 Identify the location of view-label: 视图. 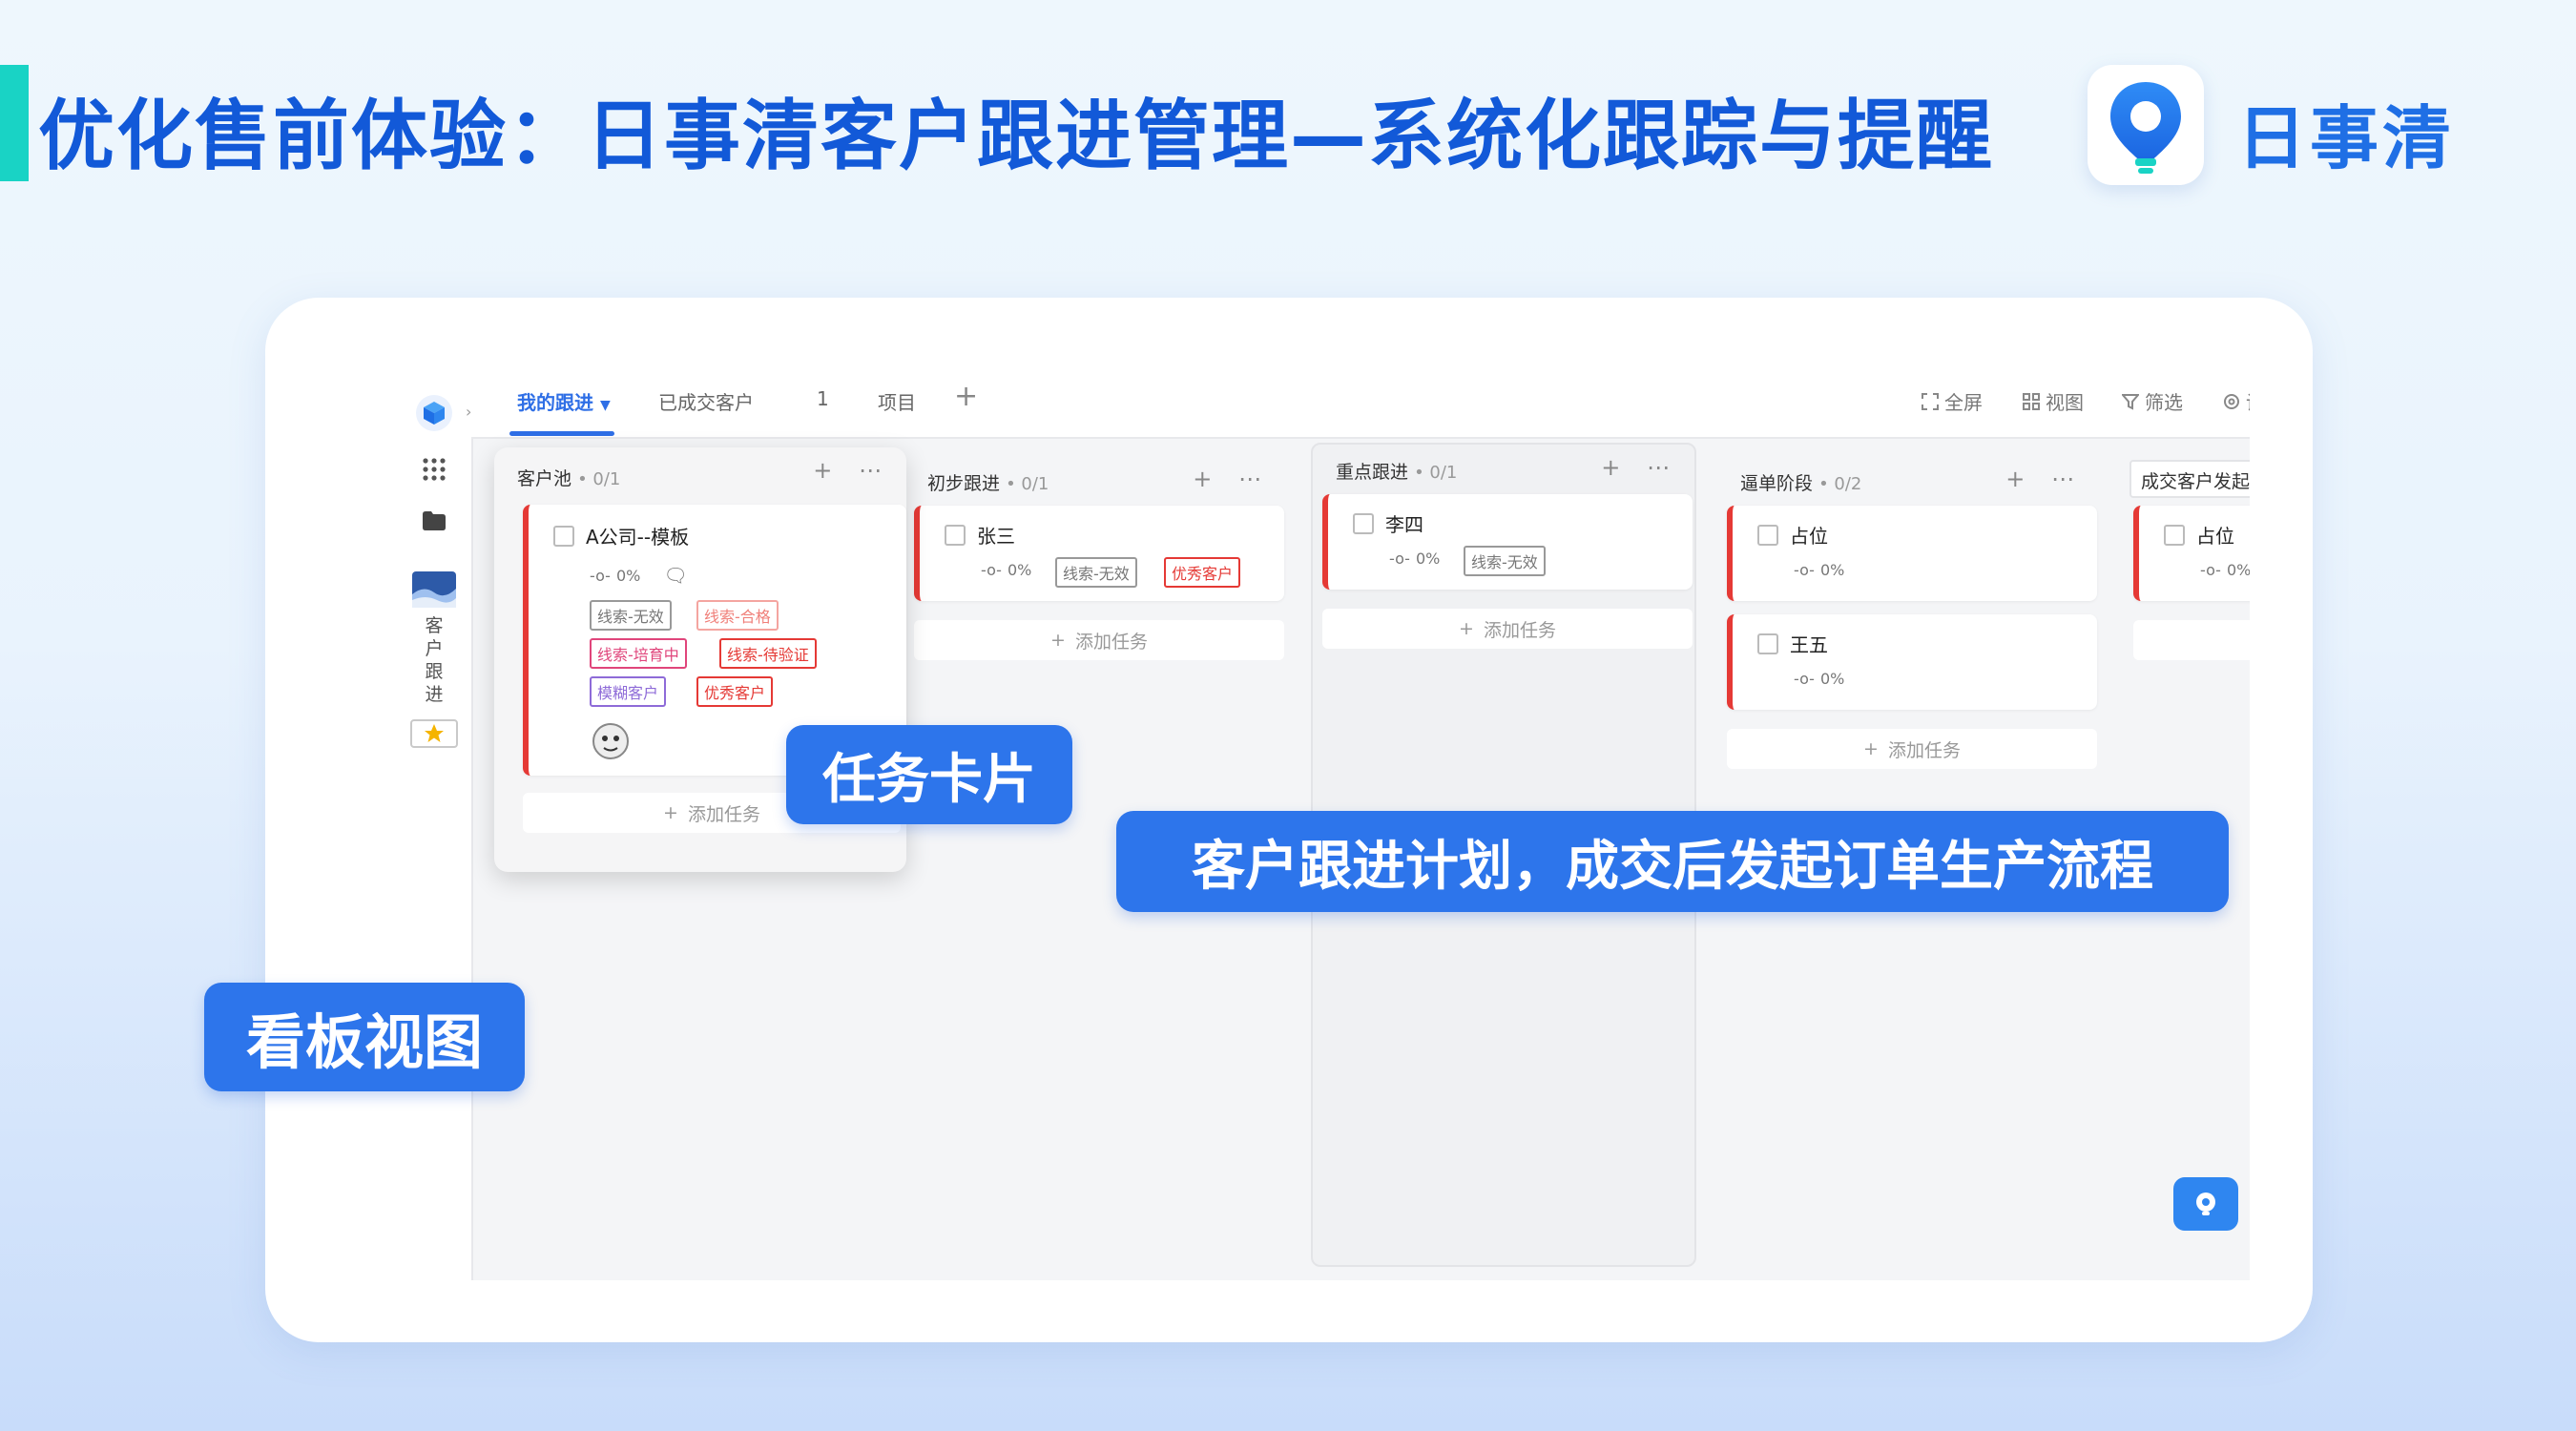
(2065, 402).